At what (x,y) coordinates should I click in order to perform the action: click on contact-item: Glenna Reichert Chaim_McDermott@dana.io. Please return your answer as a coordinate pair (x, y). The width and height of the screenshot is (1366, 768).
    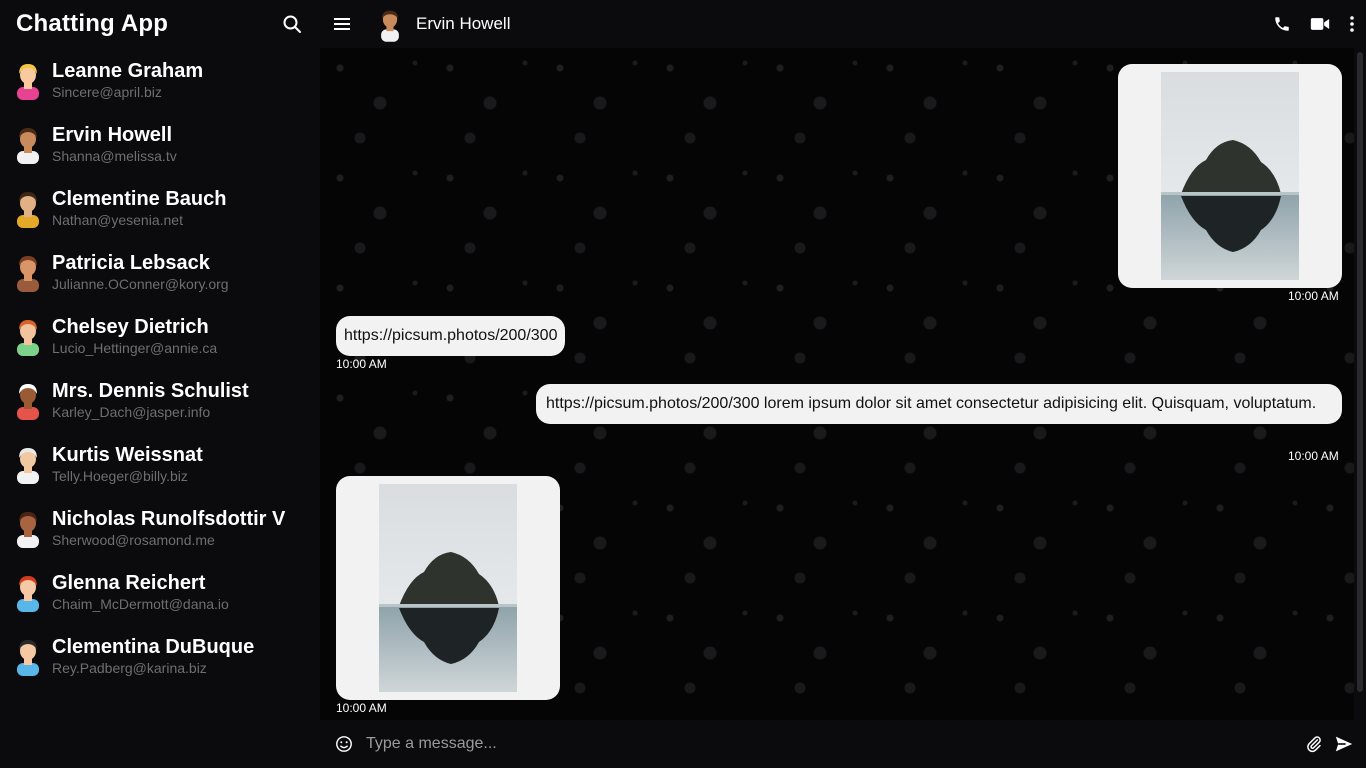
    Looking at the image, I should click on (160, 592).